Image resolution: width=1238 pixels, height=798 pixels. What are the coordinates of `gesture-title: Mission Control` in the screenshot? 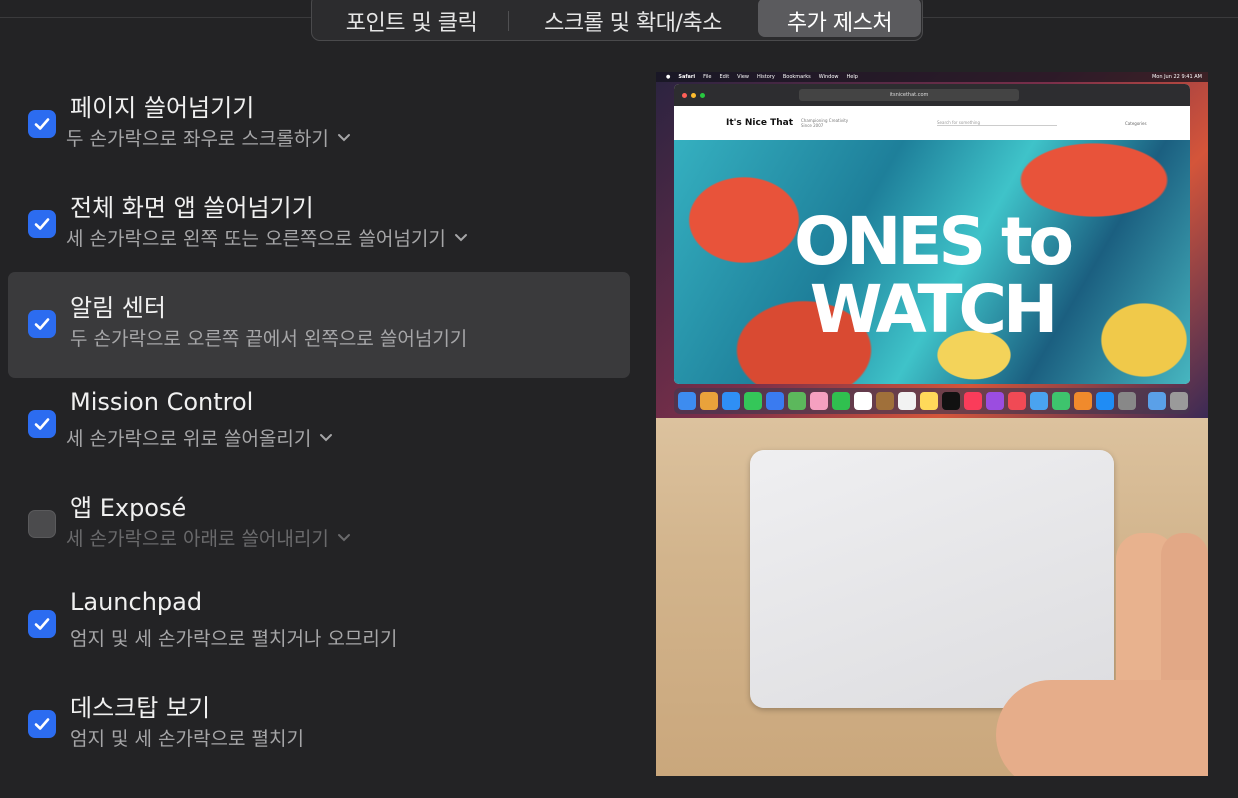 It's located at (162, 402).